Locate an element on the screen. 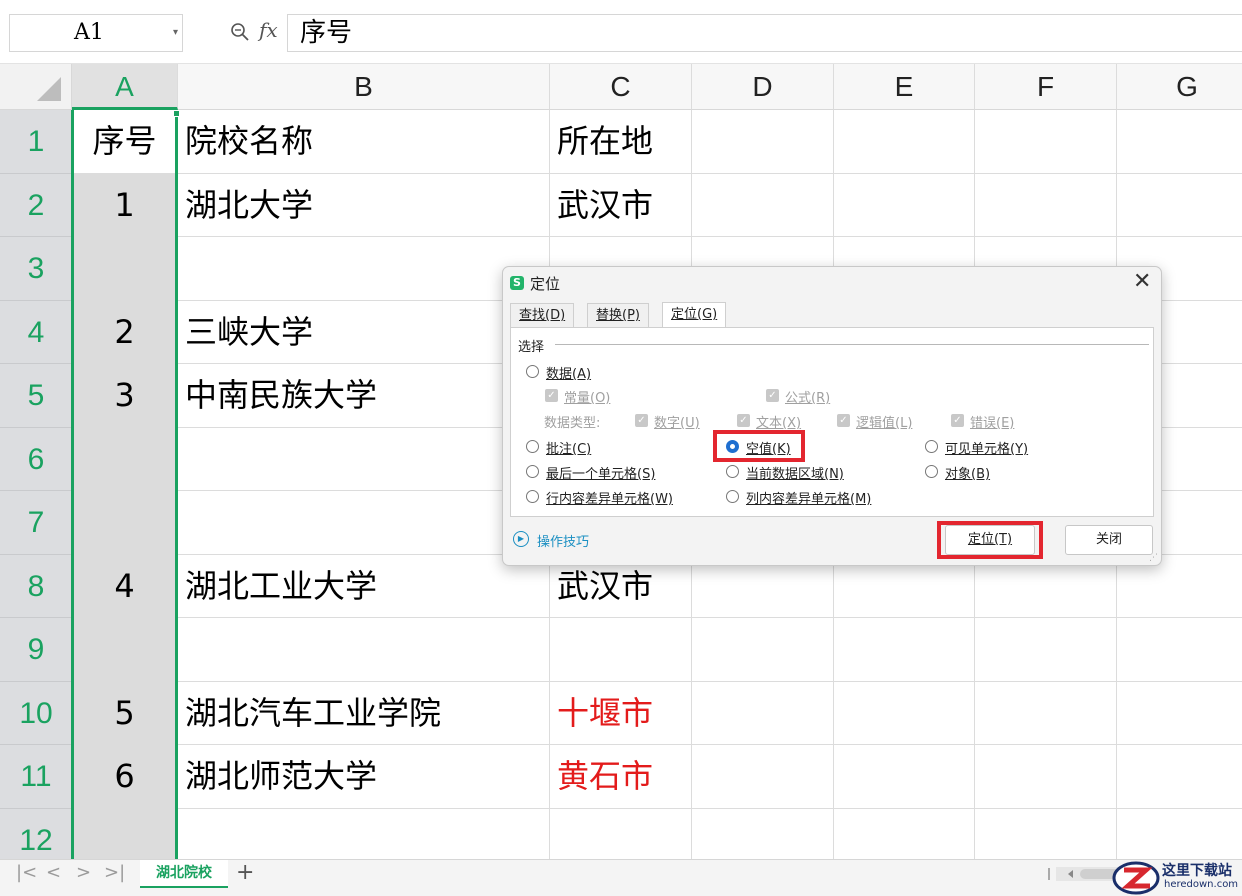  cell-c2: 武汉市 is located at coordinates (621, 205).